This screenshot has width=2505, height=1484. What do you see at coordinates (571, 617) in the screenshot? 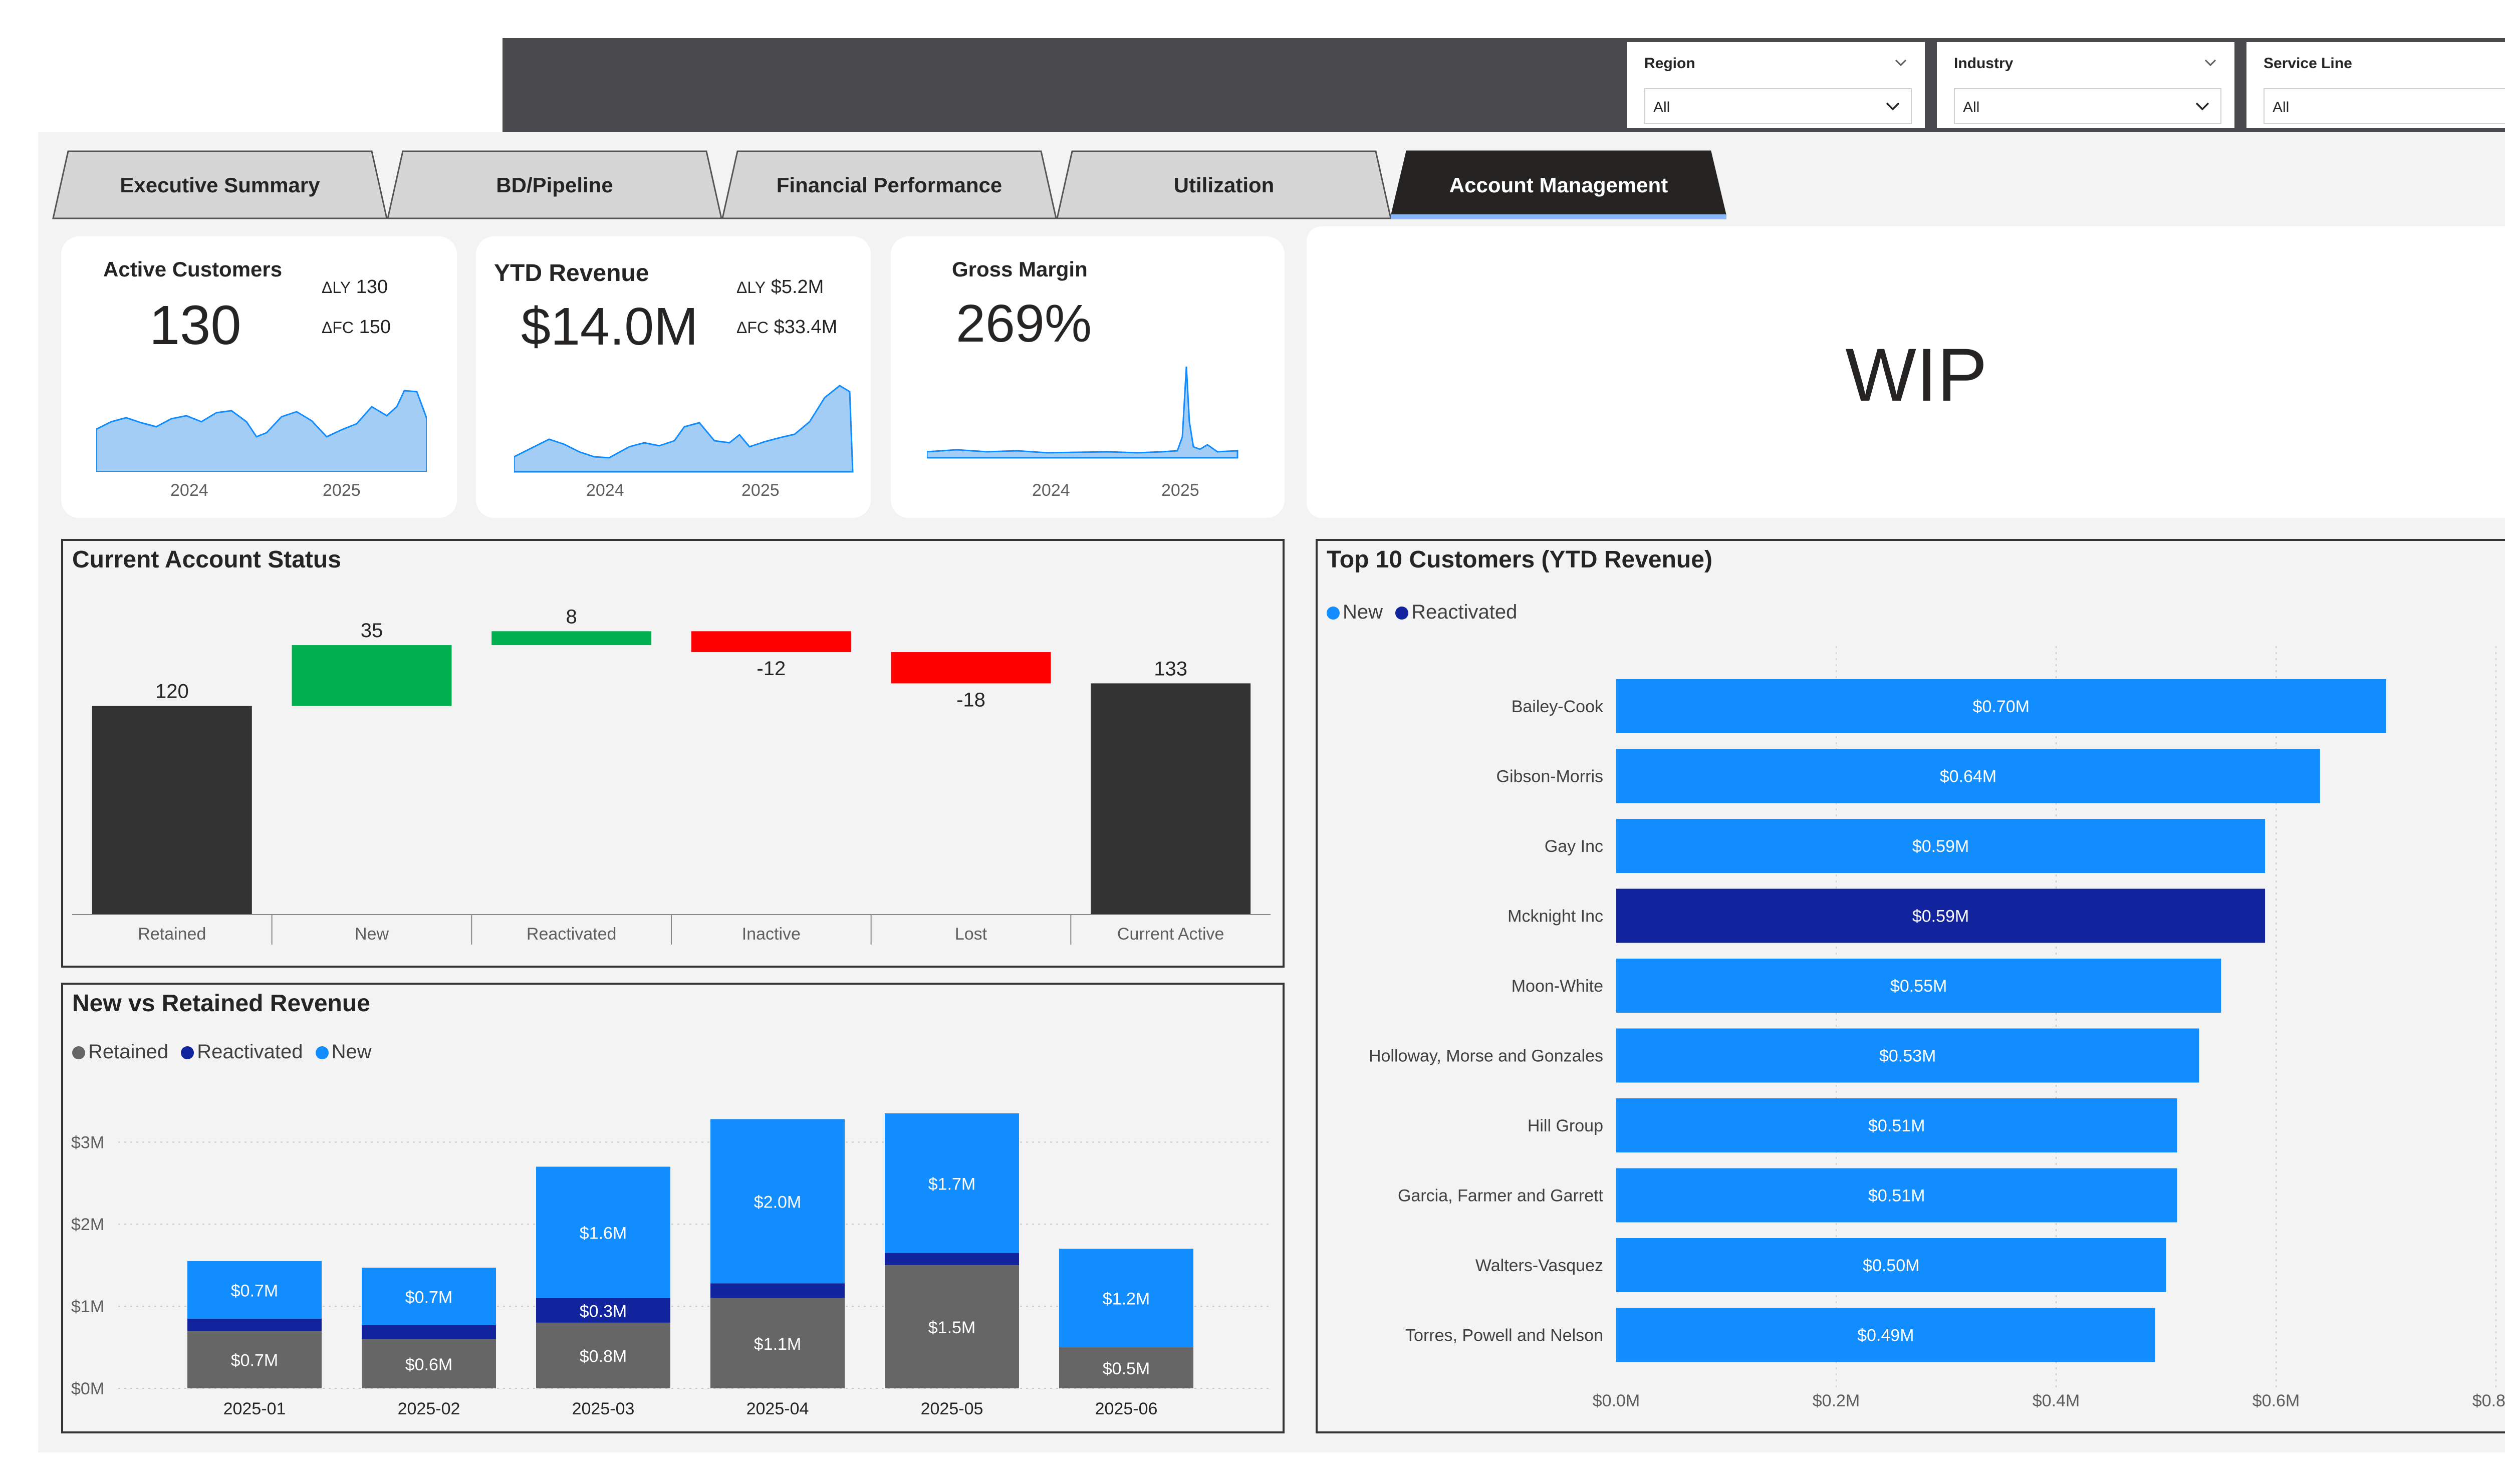
I see `data-label: 8` at bounding box center [571, 617].